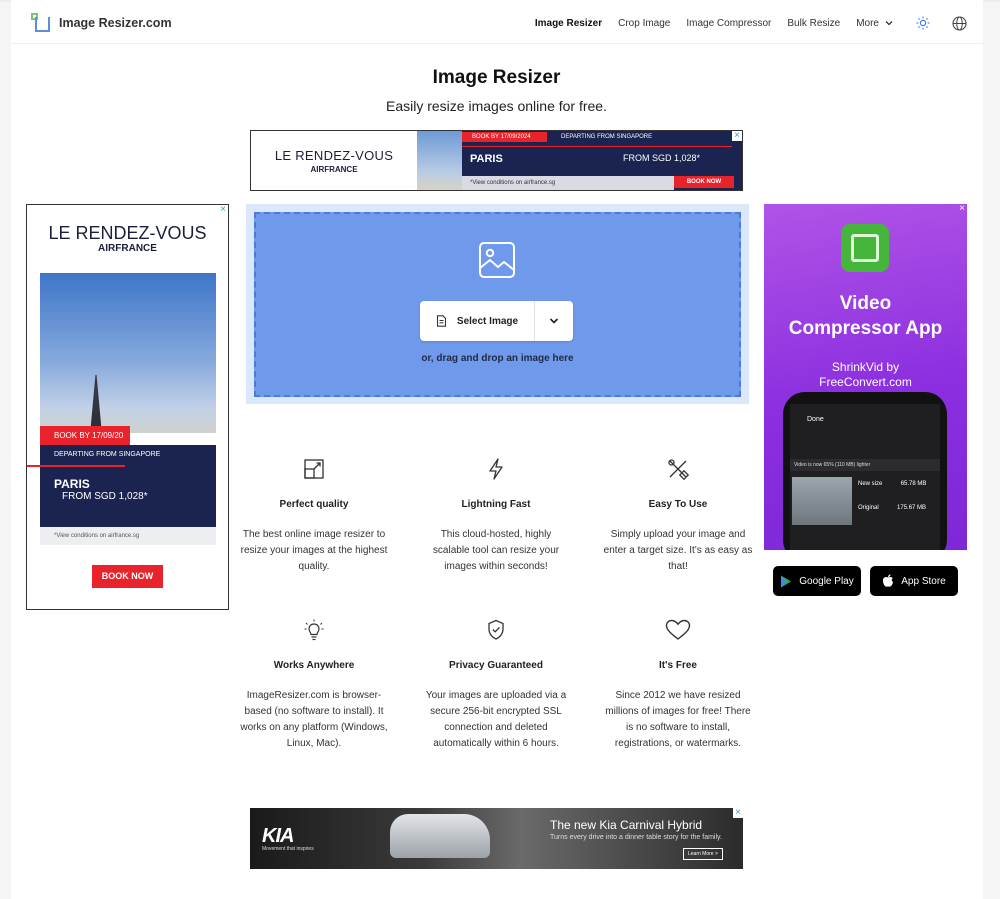 This screenshot has height=899, width=1000. What do you see at coordinates (786, 581) in the screenshot?
I see `google-play-icon` at bounding box center [786, 581].